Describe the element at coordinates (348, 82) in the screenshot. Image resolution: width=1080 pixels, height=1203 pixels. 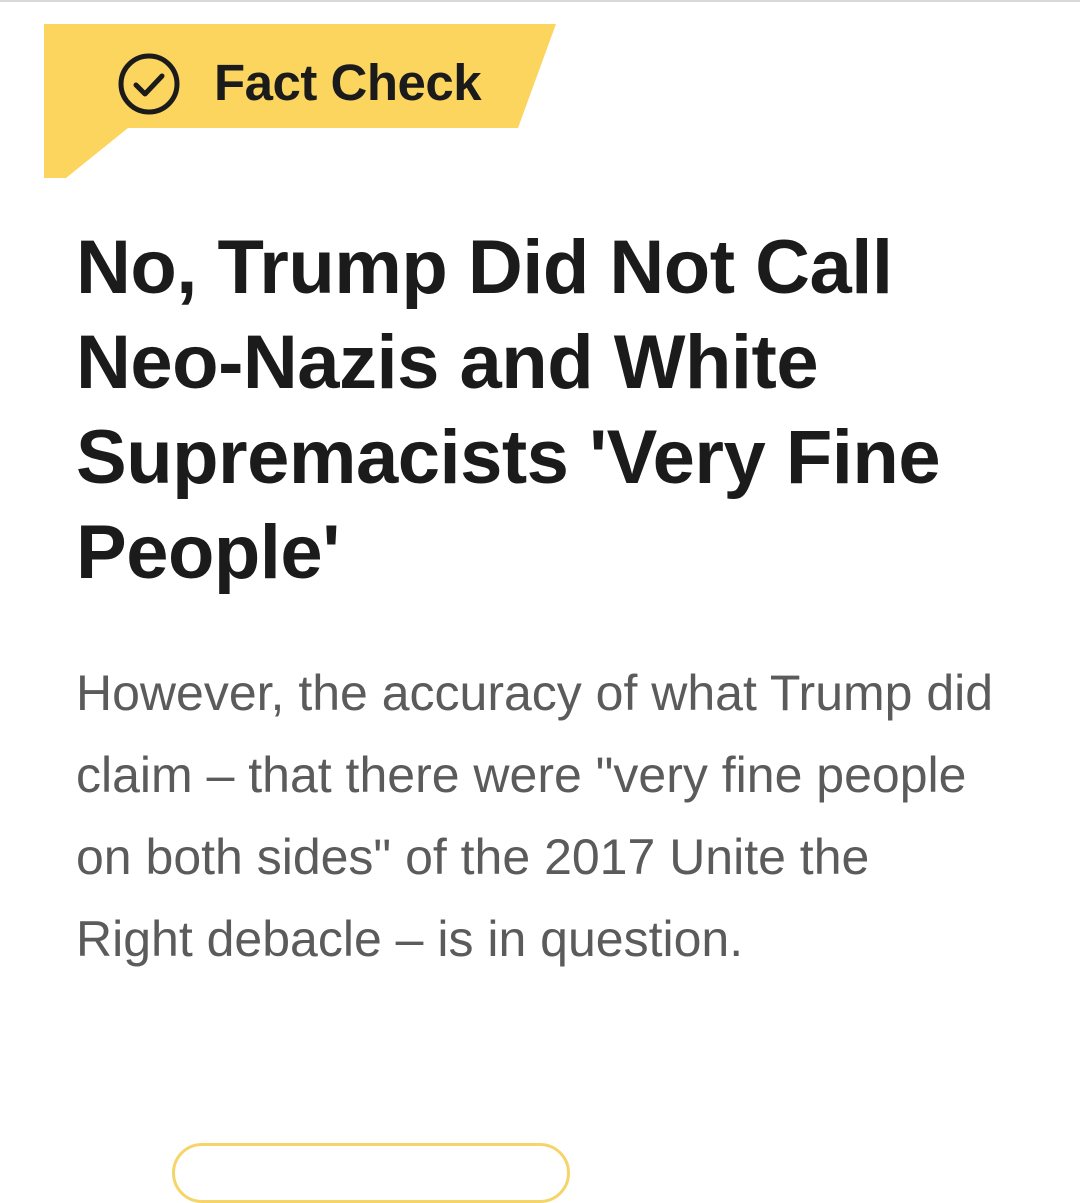
I see `fact-check-label: Fact Check` at that location.